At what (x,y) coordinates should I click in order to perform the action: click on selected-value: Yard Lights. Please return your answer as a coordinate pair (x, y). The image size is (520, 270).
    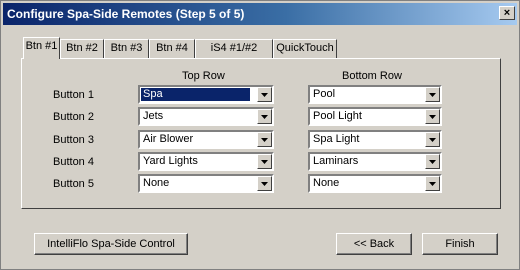
    Looking at the image, I should click on (170, 161).